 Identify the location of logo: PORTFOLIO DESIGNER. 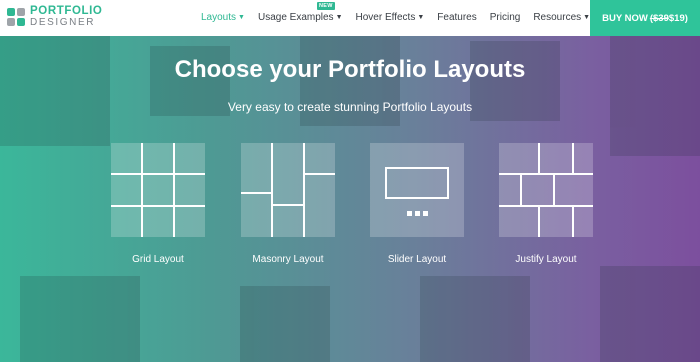
(55, 16).